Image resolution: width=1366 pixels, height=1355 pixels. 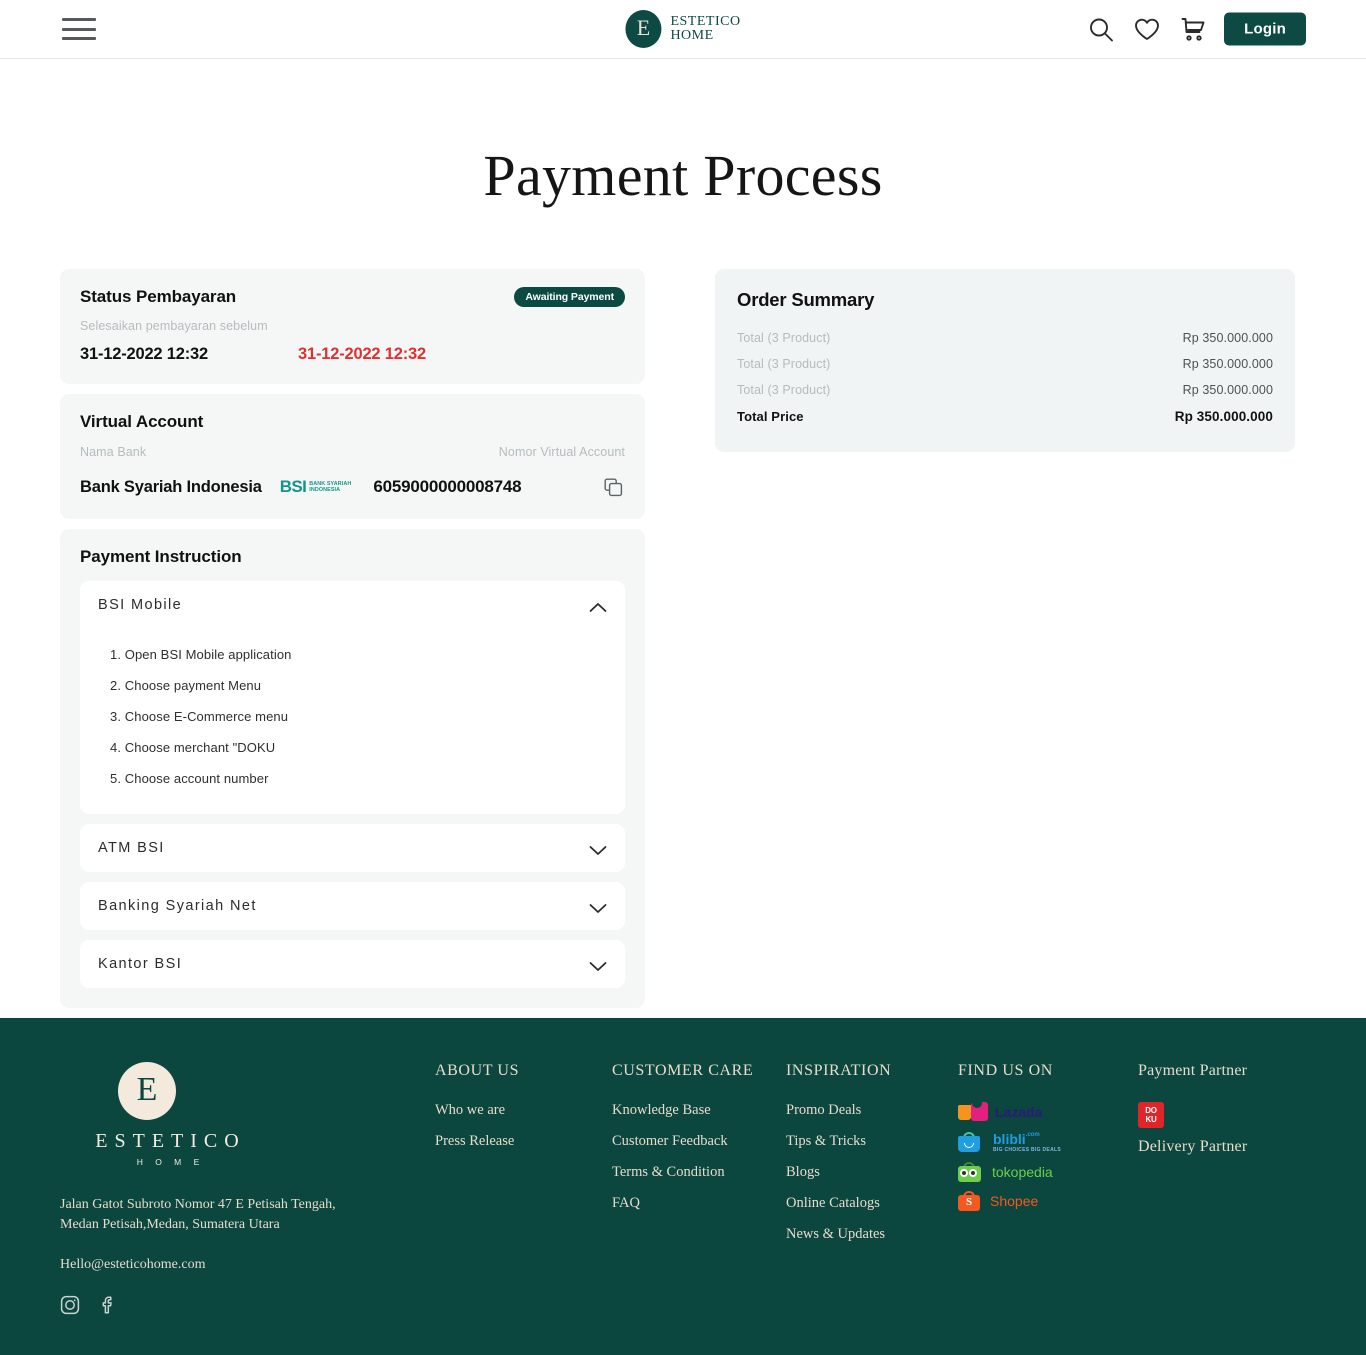 I want to click on blibli-icon-bag, so click(x=969, y=1144).